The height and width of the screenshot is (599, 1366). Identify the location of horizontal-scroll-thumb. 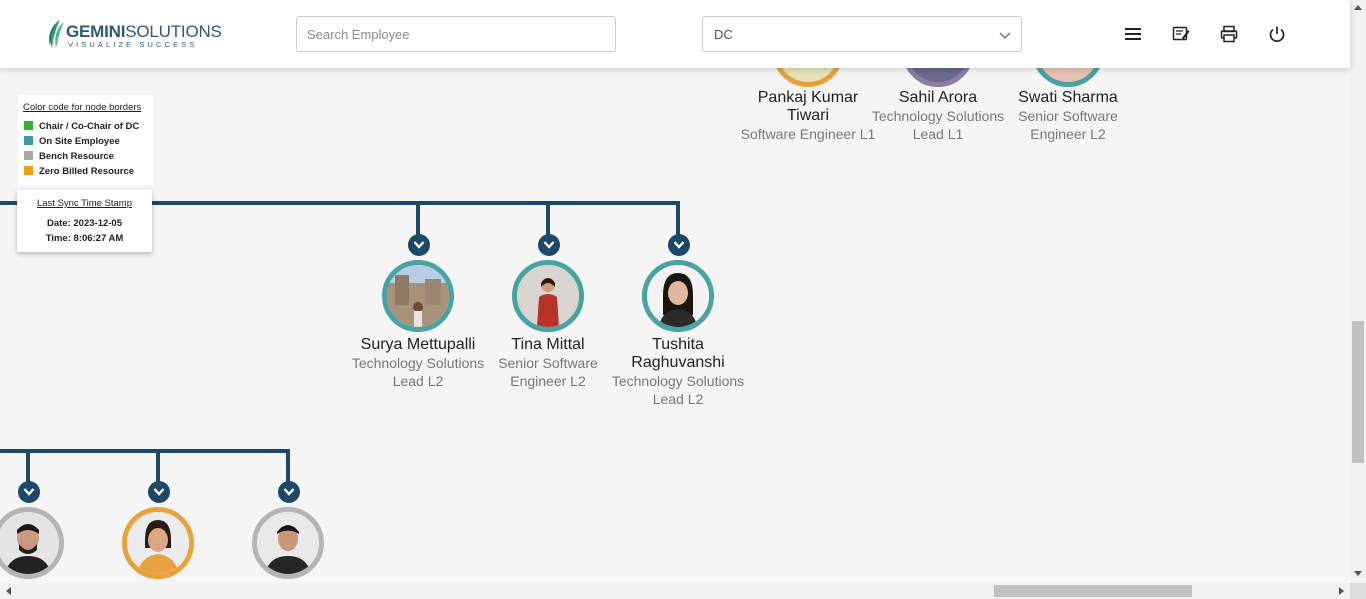
(1093, 591).